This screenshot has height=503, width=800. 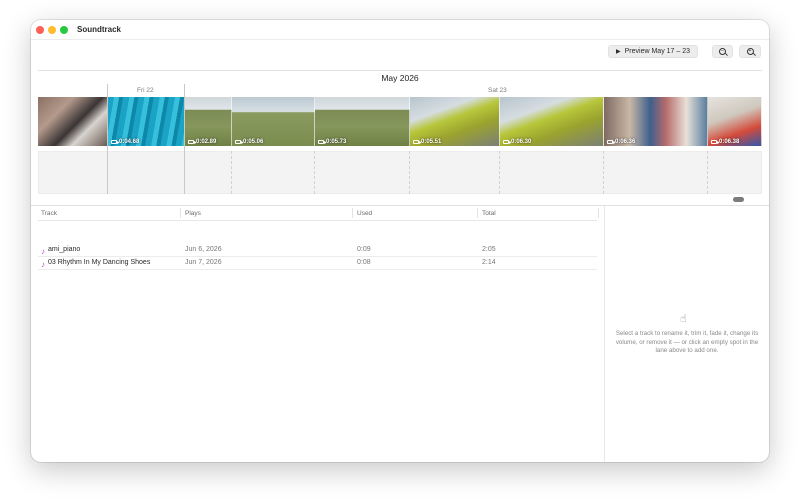 What do you see at coordinates (735, 121) in the screenshot?
I see `video-clip: 0:06.38` at bounding box center [735, 121].